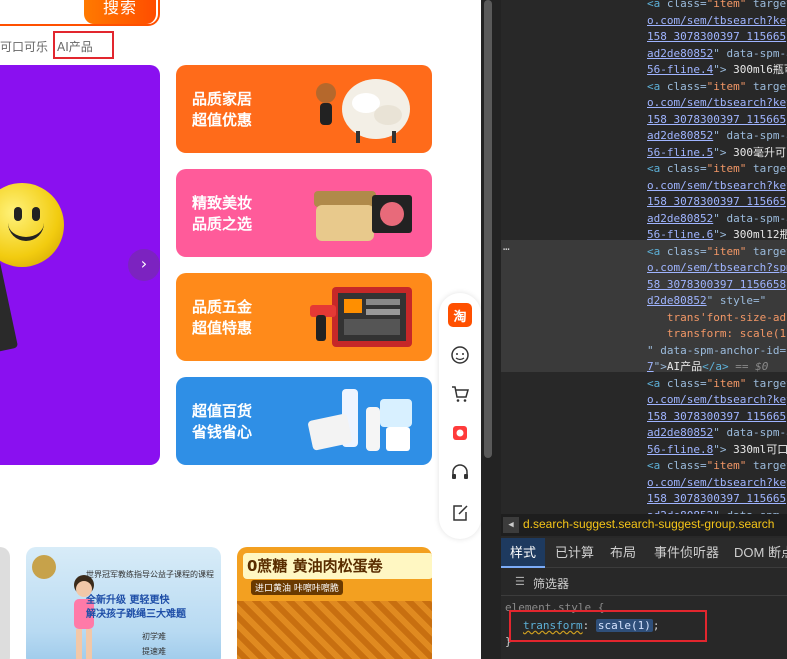 The width and height of the screenshot is (787, 659). I want to click on tab-event-listeners: 事件侦听器, so click(686, 553).